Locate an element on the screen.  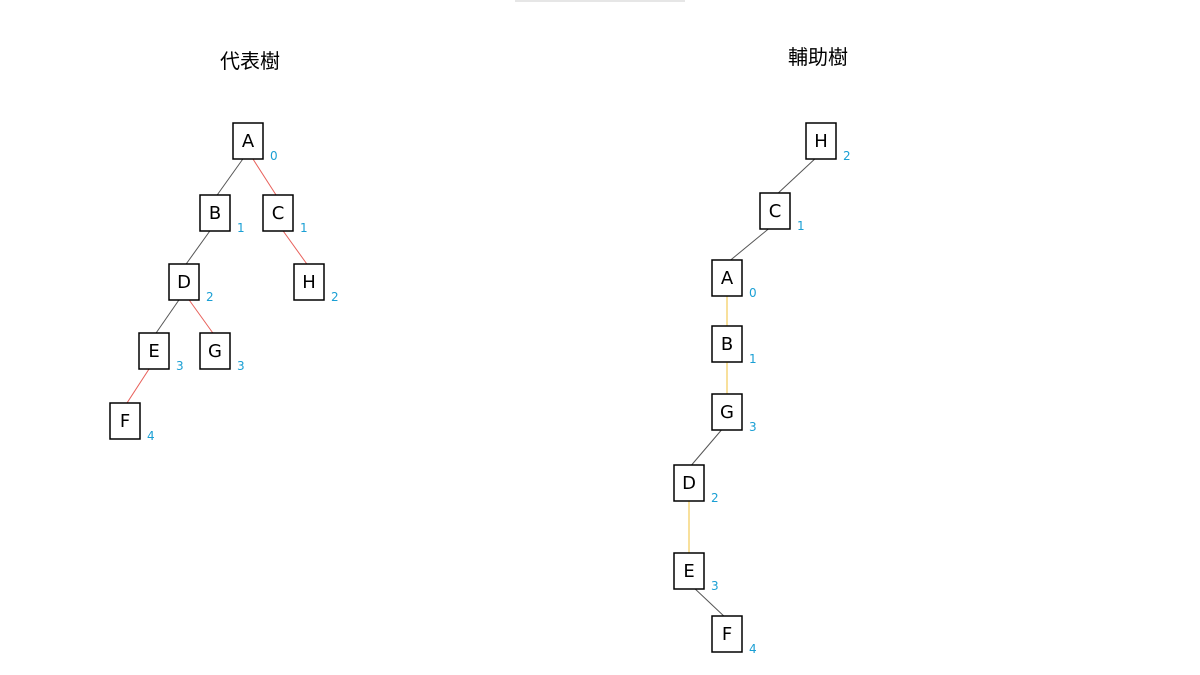
left-tree: A0B1C1D2H2E3G3F4 is located at coordinates (224, 282).